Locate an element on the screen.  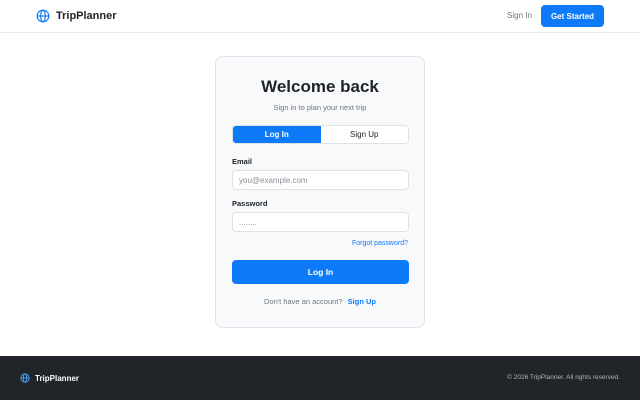
email-label: Email is located at coordinates (242, 161).